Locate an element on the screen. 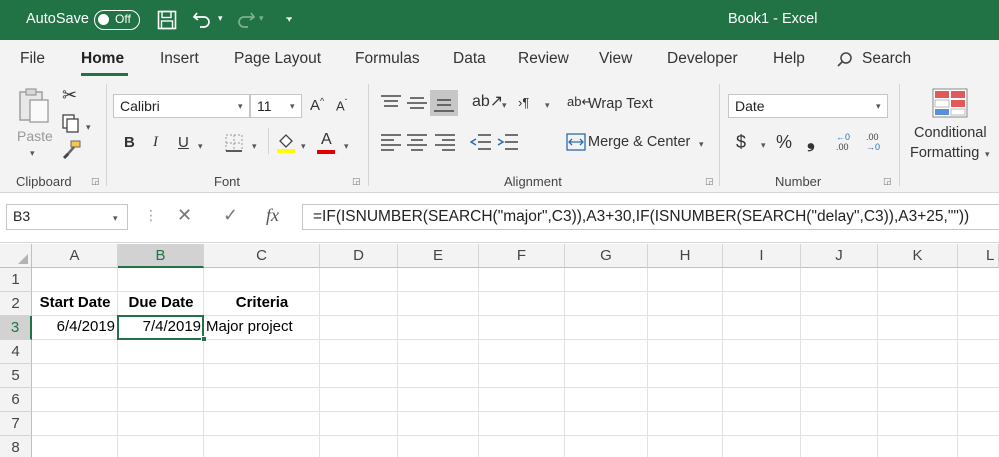 The image size is (999, 457). name-box: B3 is located at coordinates (67, 217).